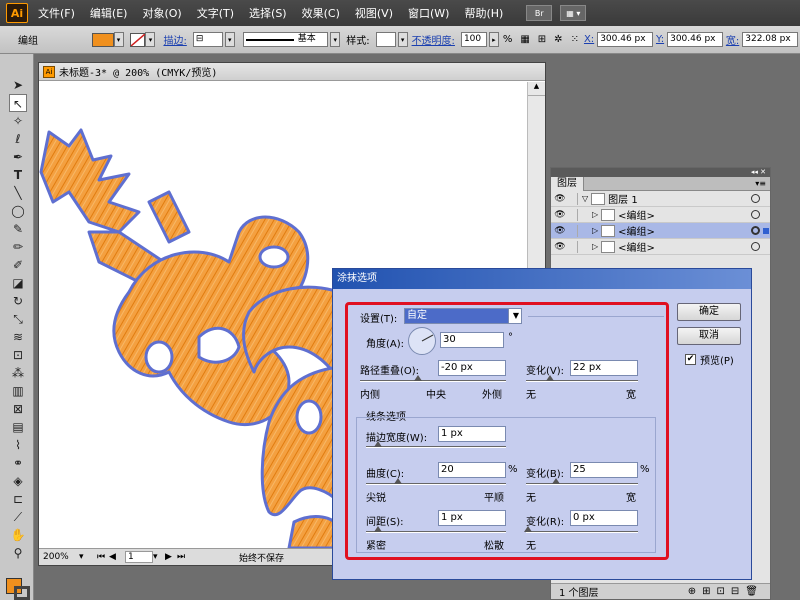 The width and height of the screenshot is (800, 600). I want to click on setting-dropdown-icon: ▼, so click(515, 316).